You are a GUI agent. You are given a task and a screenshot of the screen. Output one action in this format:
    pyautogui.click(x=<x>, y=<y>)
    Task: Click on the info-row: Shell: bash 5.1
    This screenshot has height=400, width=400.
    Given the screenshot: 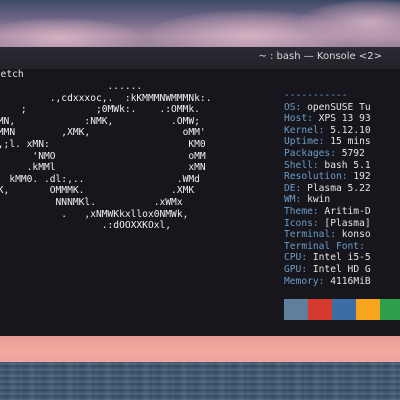 What is the action you would take?
    pyautogui.click(x=327, y=166)
    